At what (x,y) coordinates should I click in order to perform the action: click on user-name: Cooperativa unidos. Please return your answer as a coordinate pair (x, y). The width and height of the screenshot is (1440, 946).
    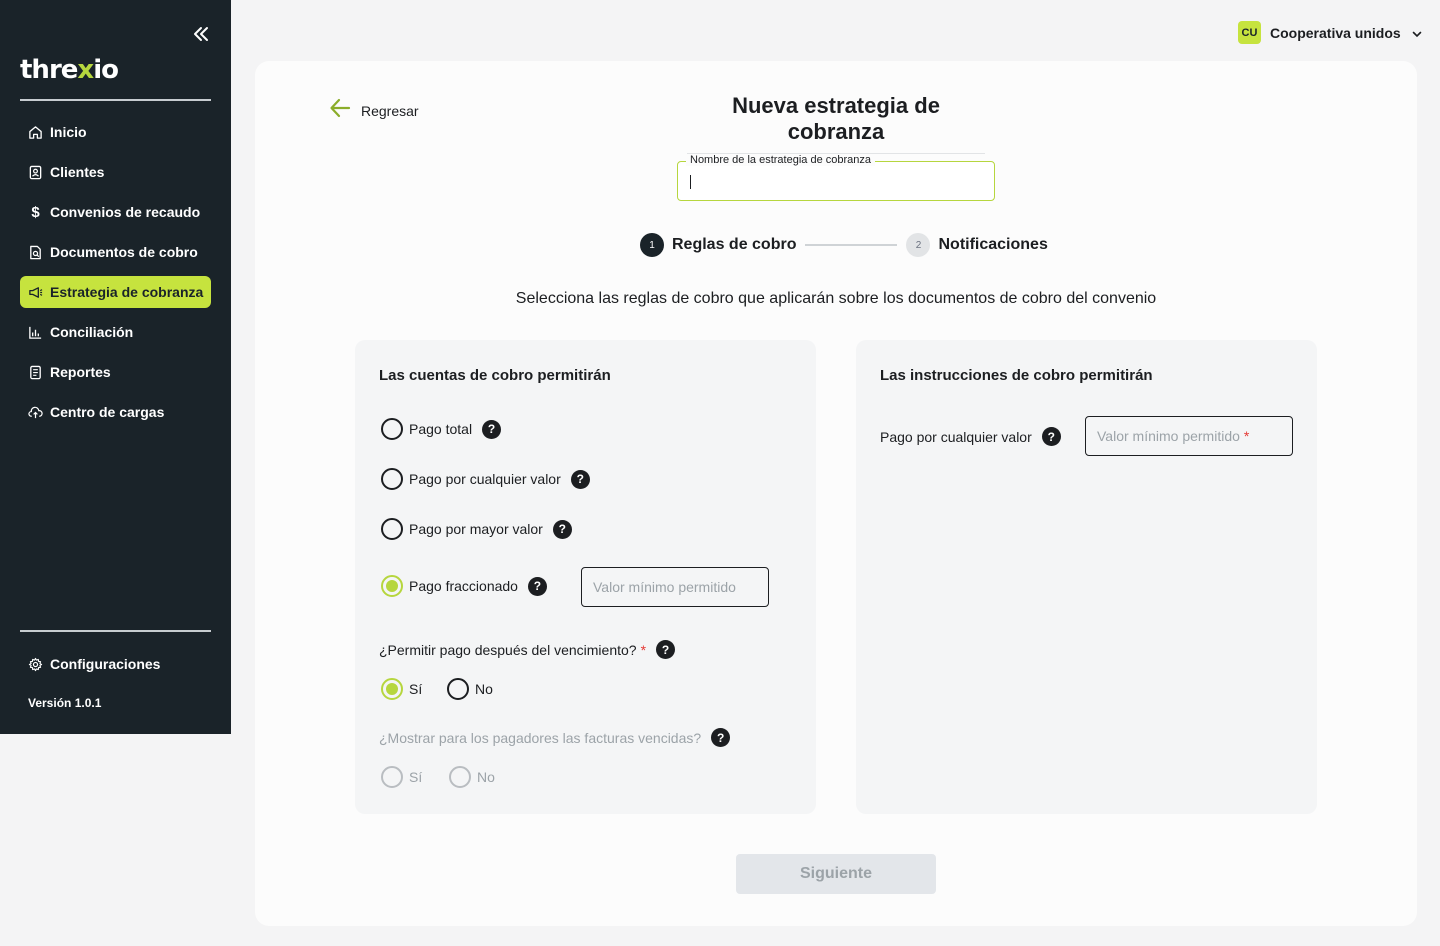
    Looking at the image, I should click on (1335, 32).